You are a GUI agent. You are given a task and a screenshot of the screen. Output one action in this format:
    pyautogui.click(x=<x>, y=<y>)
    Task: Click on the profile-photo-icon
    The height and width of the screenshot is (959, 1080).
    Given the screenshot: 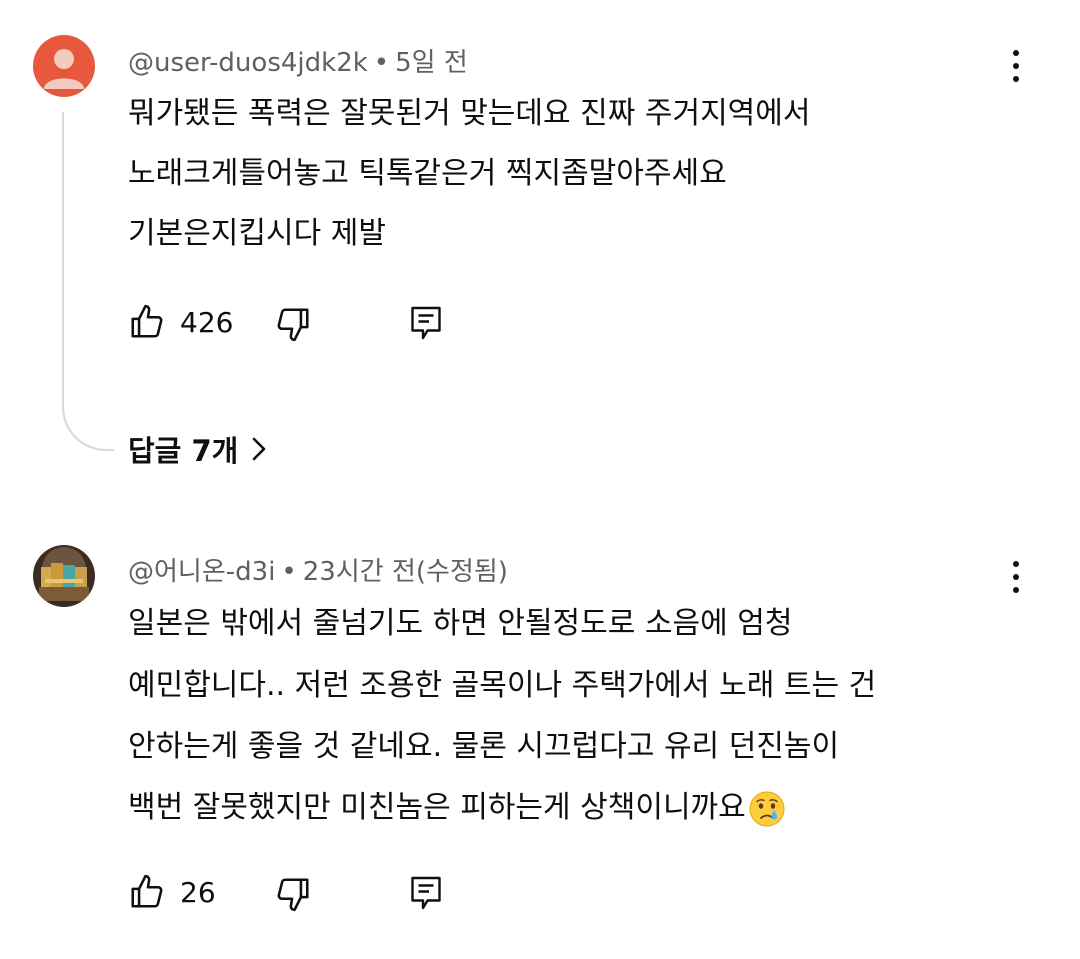 What is the action you would take?
    pyautogui.click(x=64, y=576)
    